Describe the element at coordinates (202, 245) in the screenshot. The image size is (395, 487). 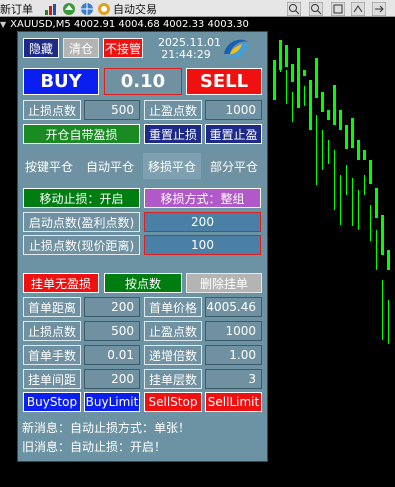
I see `stop-distance-input: 100` at that location.